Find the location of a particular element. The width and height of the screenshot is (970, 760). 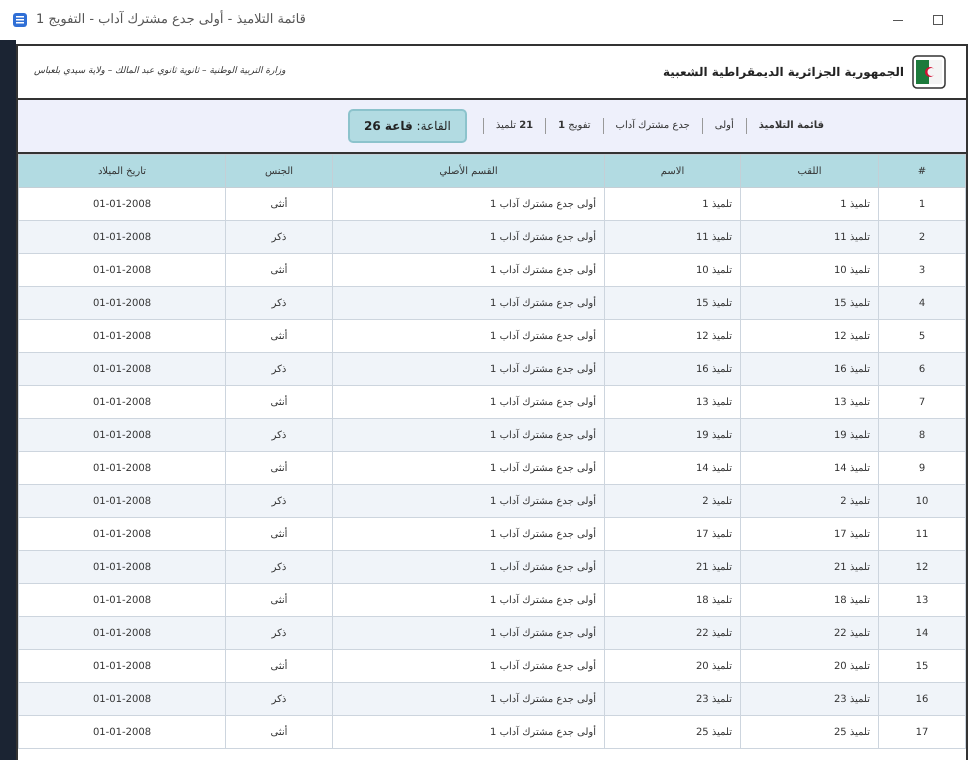

table-cell: 6 is located at coordinates (922, 369).